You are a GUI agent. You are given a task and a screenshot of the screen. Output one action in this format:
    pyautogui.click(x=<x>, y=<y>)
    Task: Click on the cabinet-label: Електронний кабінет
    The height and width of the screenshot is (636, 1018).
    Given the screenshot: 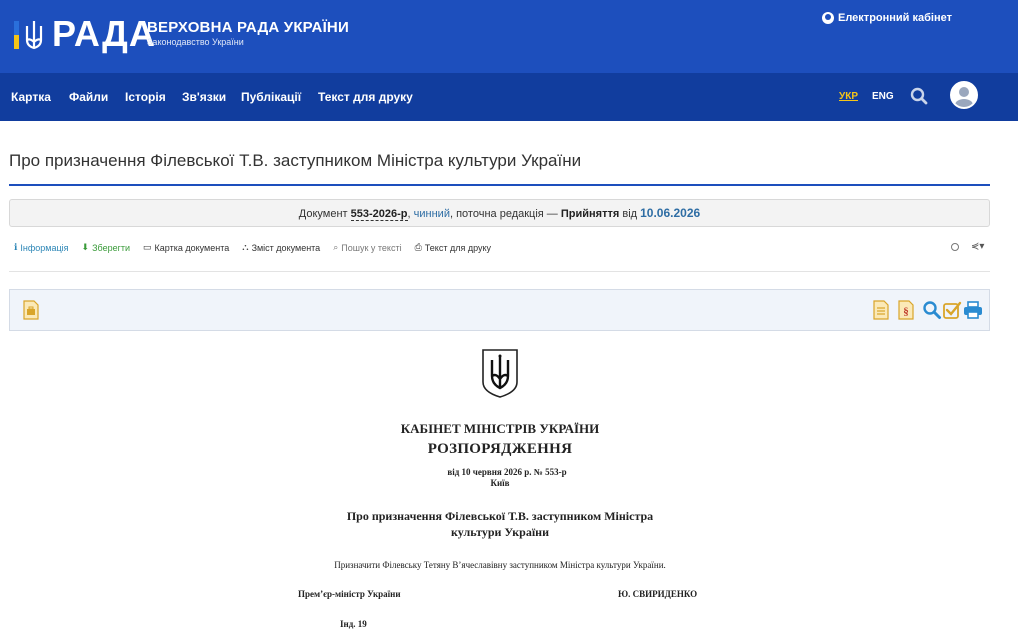 What is the action you would take?
    pyautogui.click(x=895, y=18)
    